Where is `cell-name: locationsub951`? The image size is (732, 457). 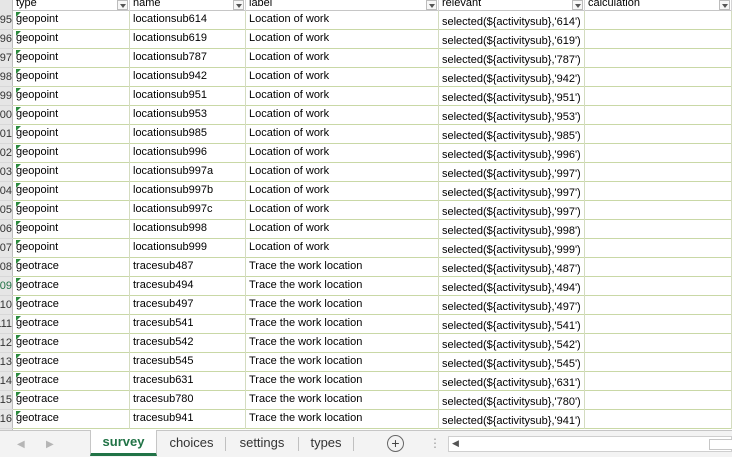 cell-name: locationsub951 is located at coordinates (188, 96).